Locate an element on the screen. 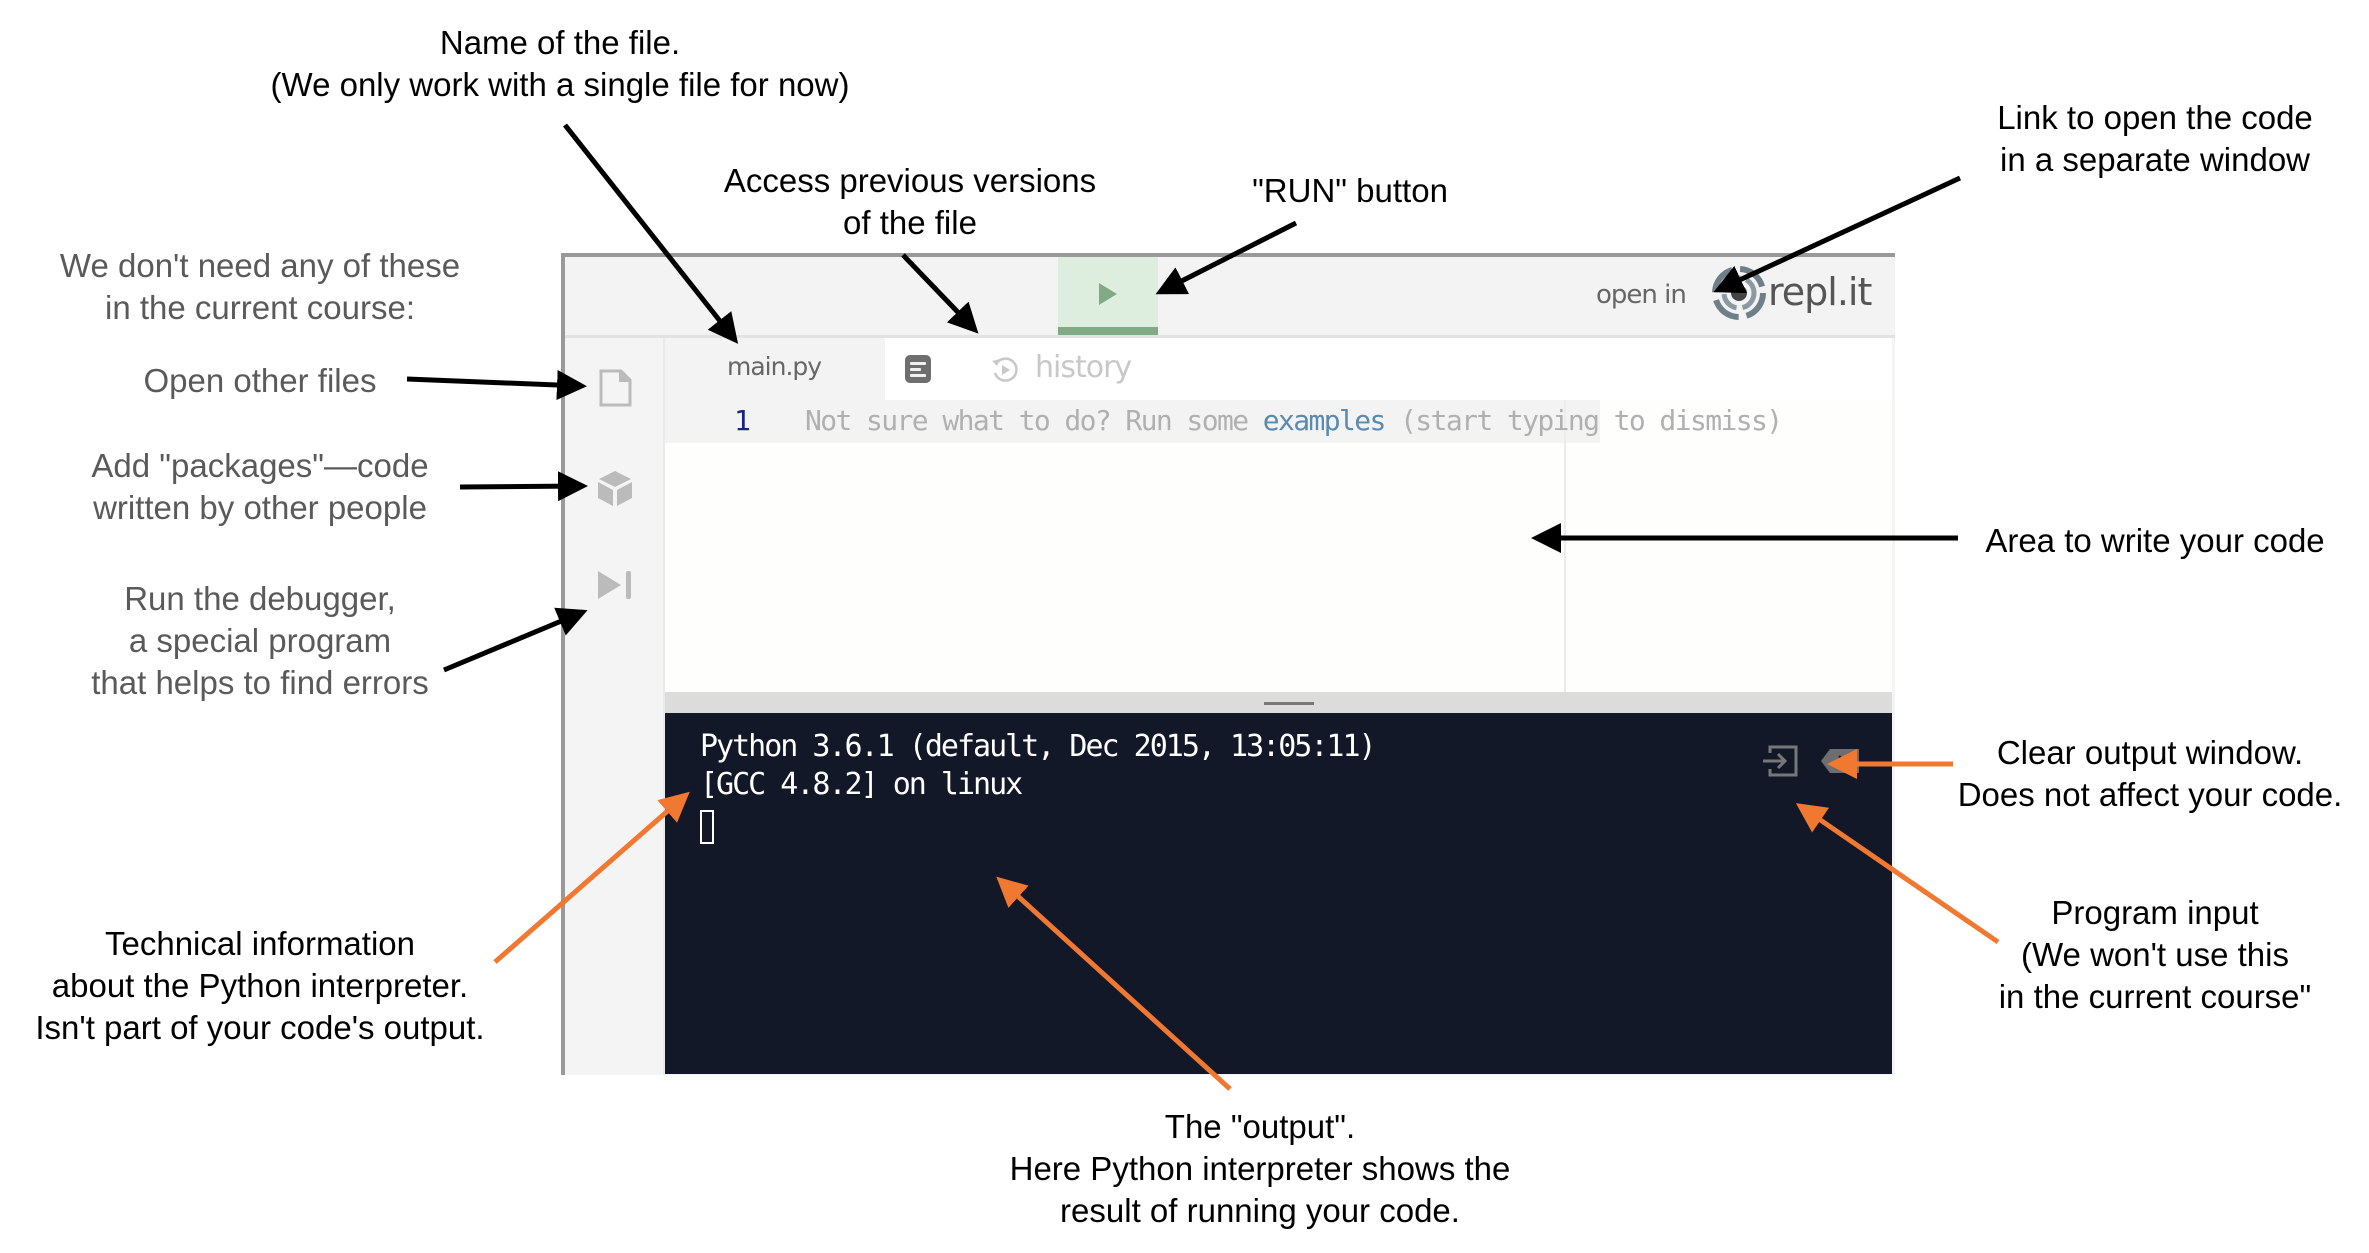 Image resolution: width=2369 pixels, height=1253 pixels. play-icon is located at coordinates (1108, 294).